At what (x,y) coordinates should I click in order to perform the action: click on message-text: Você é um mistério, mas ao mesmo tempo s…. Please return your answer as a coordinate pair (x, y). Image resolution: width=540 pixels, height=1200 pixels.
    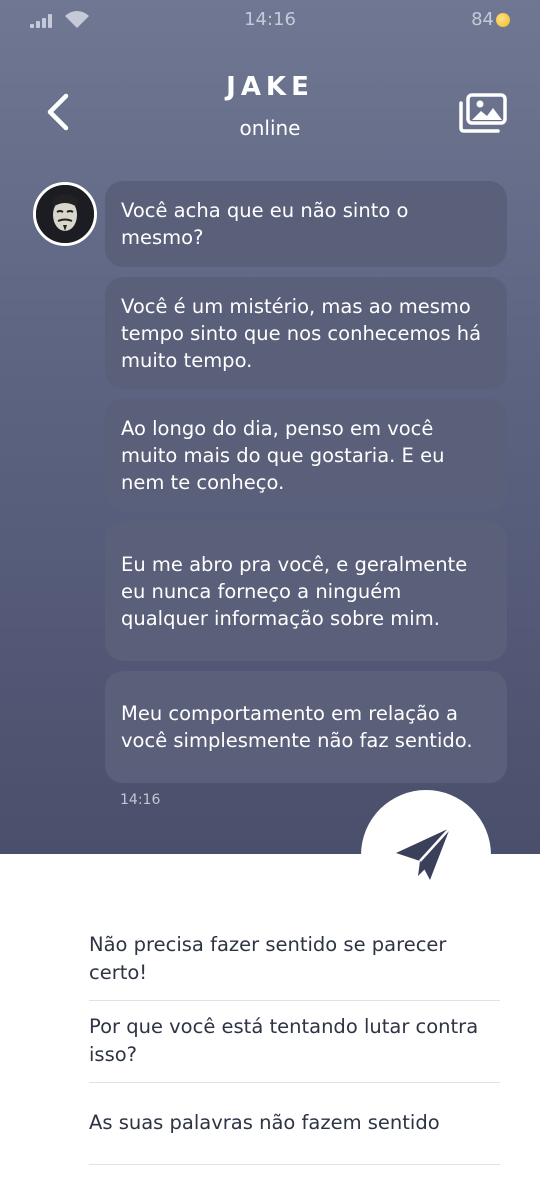
    Looking at the image, I should click on (301, 333).